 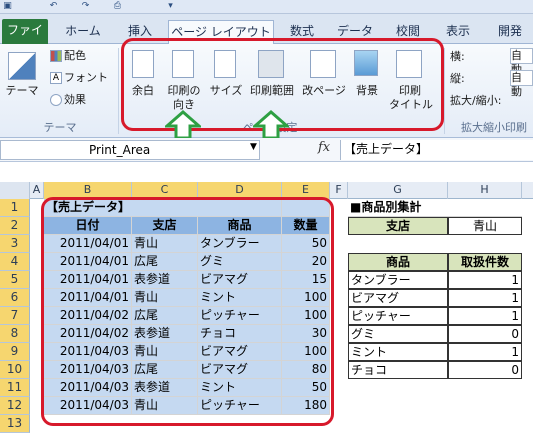 What do you see at coordinates (53, 6) in the screenshot?
I see `undo-icon: ↶` at bounding box center [53, 6].